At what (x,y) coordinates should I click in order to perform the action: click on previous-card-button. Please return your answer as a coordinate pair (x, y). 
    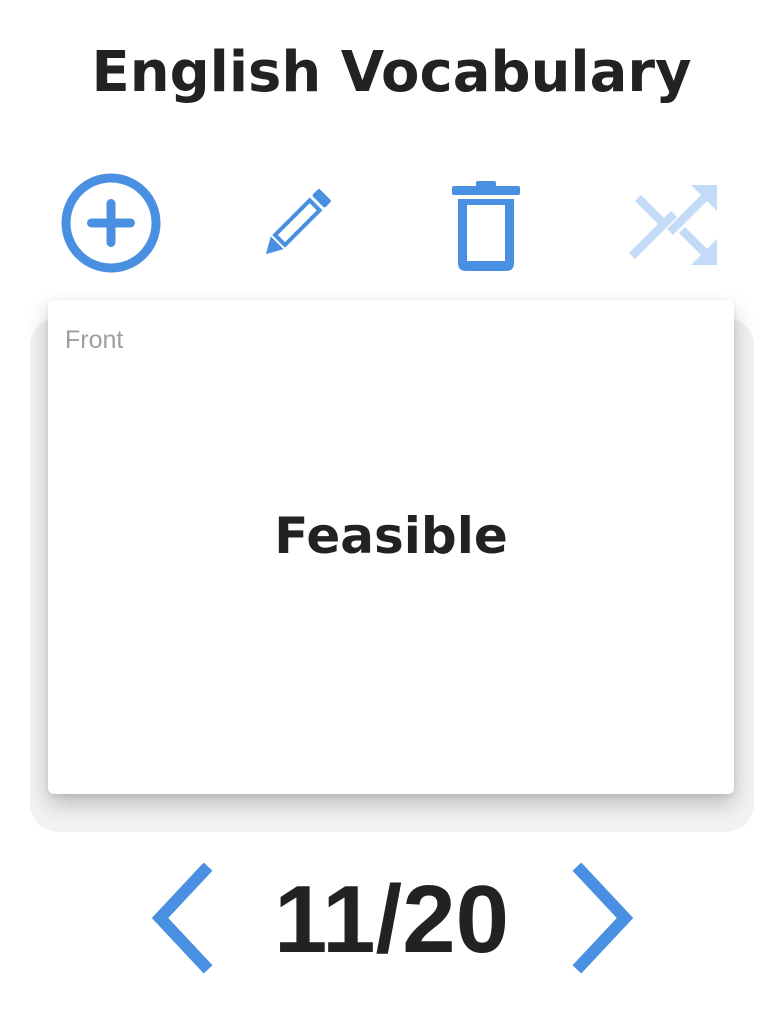
    Looking at the image, I should click on (180, 918).